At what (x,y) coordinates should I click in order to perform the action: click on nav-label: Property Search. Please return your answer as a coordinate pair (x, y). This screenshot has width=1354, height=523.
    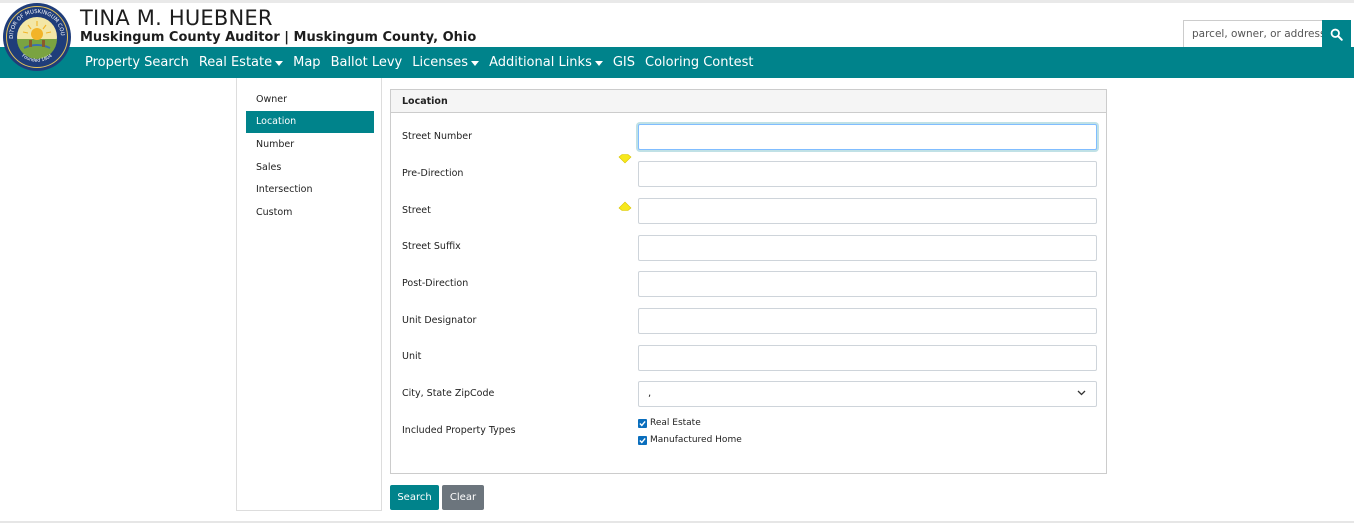
    Looking at the image, I should click on (137, 62).